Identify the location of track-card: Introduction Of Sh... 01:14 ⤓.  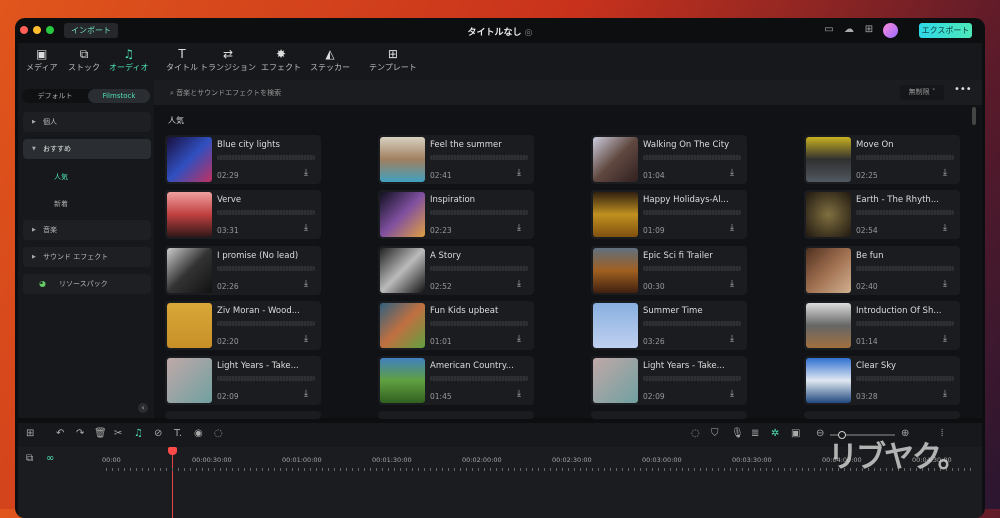
(882, 325).